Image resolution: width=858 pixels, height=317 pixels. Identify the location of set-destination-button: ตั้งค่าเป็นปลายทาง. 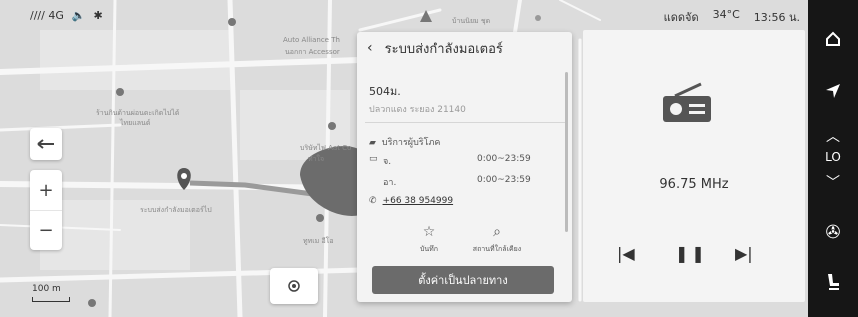
(463, 280).